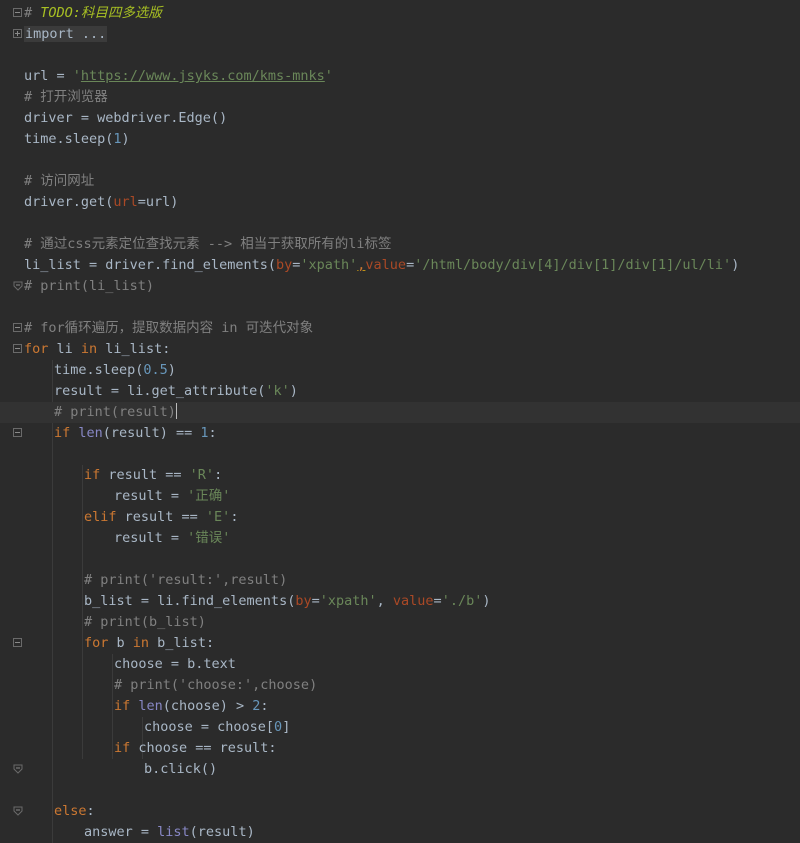 This screenshot has width=800, height=843. I want to click on code-text: if len(choose) > 2:, so click(191, 706).